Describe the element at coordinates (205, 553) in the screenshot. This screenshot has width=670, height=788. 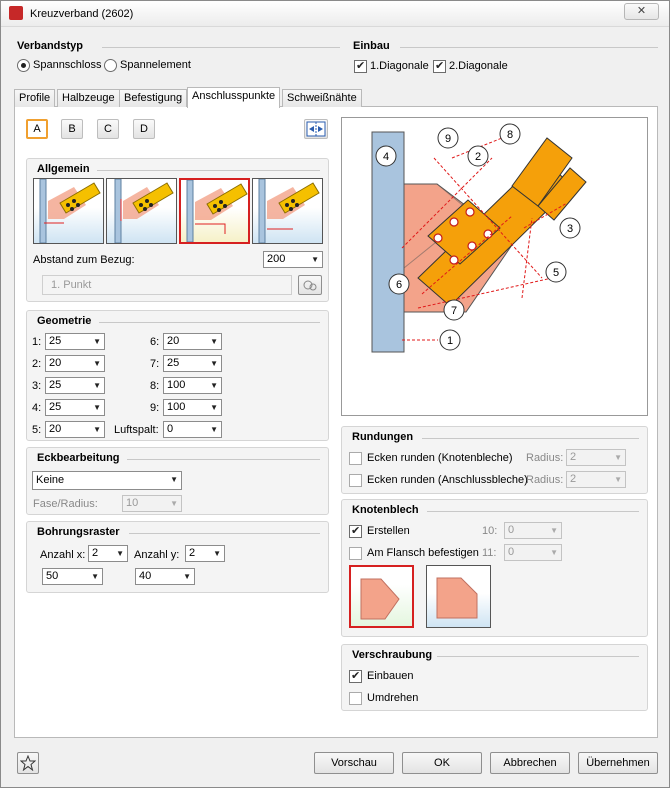
I see `anzahl-y-select: 2` at that location.